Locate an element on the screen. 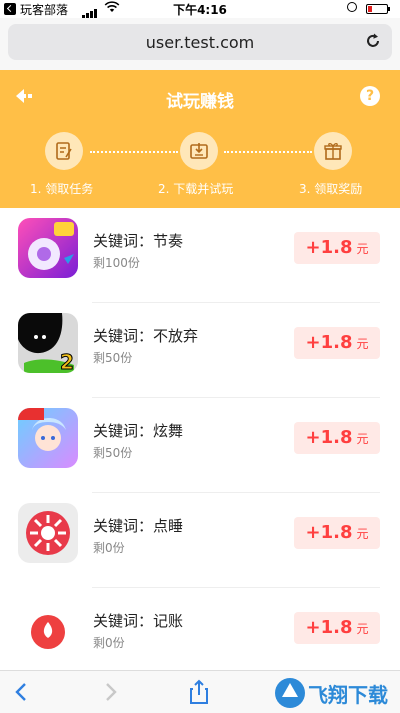 This screenshot has height=713, width=400. accounting-app-icon is located at coordinates (48, 628).